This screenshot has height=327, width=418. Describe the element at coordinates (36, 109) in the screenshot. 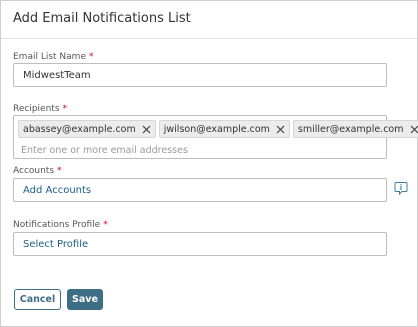

I see `recipients-label-text: Recipients` at that location.